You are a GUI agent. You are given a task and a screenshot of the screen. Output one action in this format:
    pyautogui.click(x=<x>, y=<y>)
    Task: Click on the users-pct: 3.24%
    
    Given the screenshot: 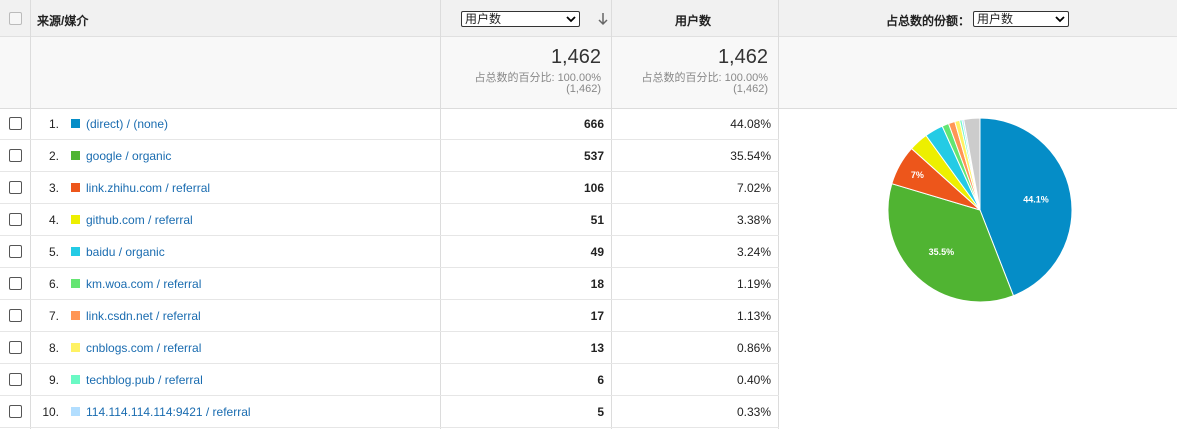 What is the action you would take?
    pyautogui.click(x=753, y=252)
    